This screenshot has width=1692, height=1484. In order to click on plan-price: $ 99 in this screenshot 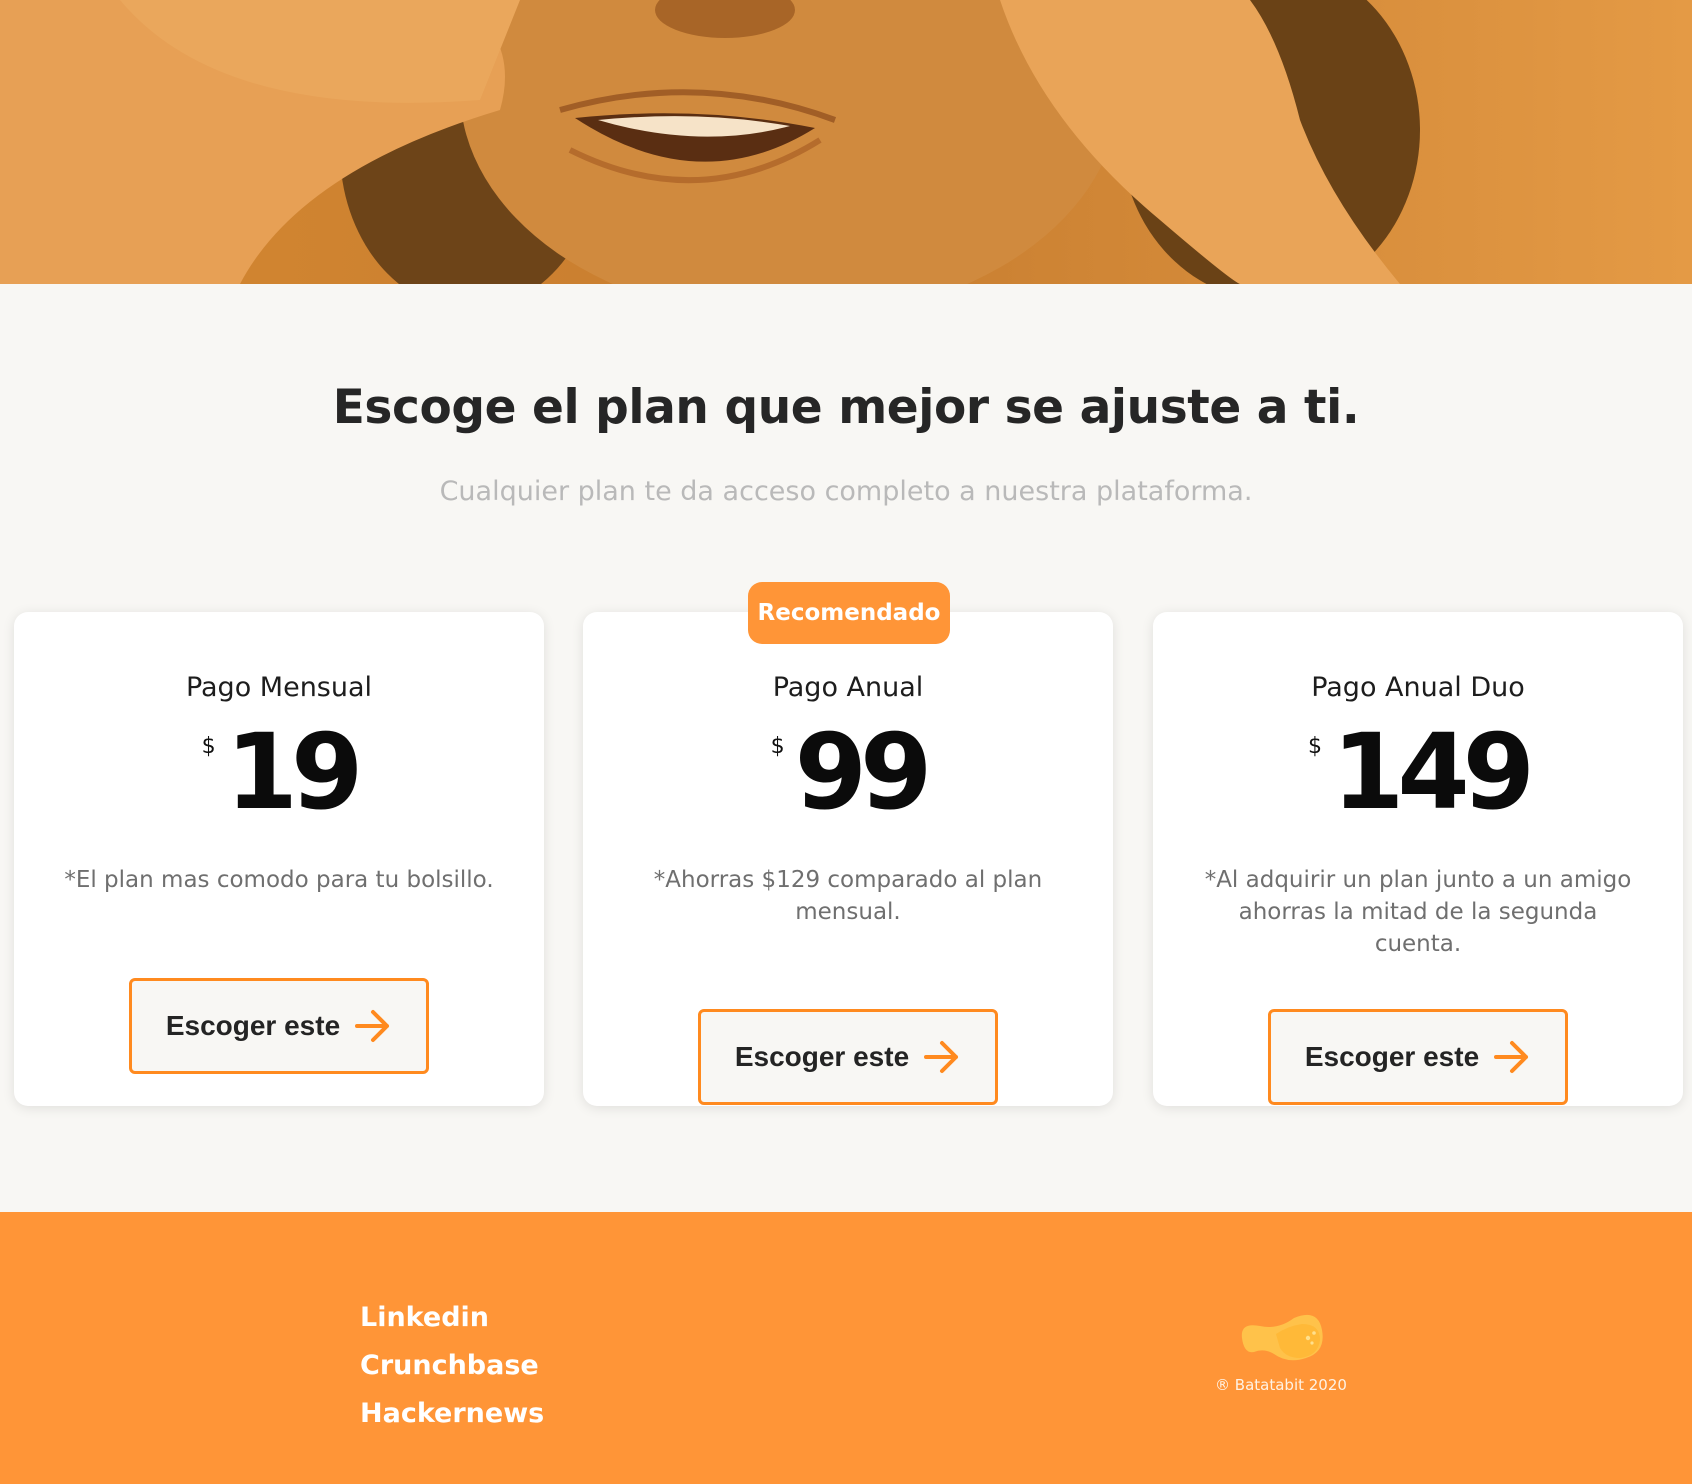, I will do `click(848, 772)`.